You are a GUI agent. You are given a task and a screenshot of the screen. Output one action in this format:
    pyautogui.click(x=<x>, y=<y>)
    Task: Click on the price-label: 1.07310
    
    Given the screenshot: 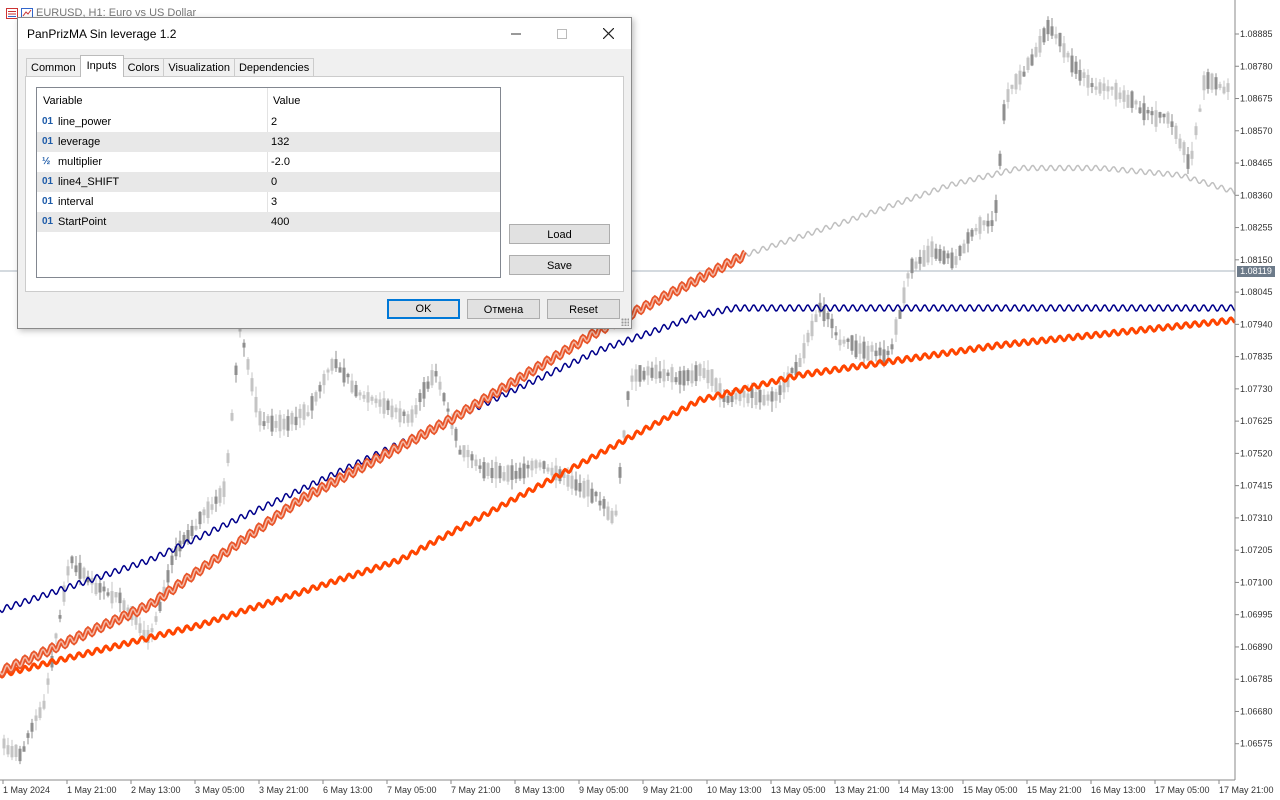 What is the action you would take?
    pyautogui.click(x=1256, y=518)
    